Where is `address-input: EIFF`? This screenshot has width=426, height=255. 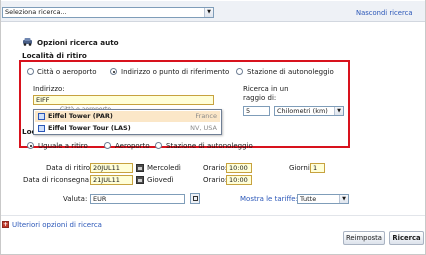
address-input: EIFF is located at coordinates (123, 100).